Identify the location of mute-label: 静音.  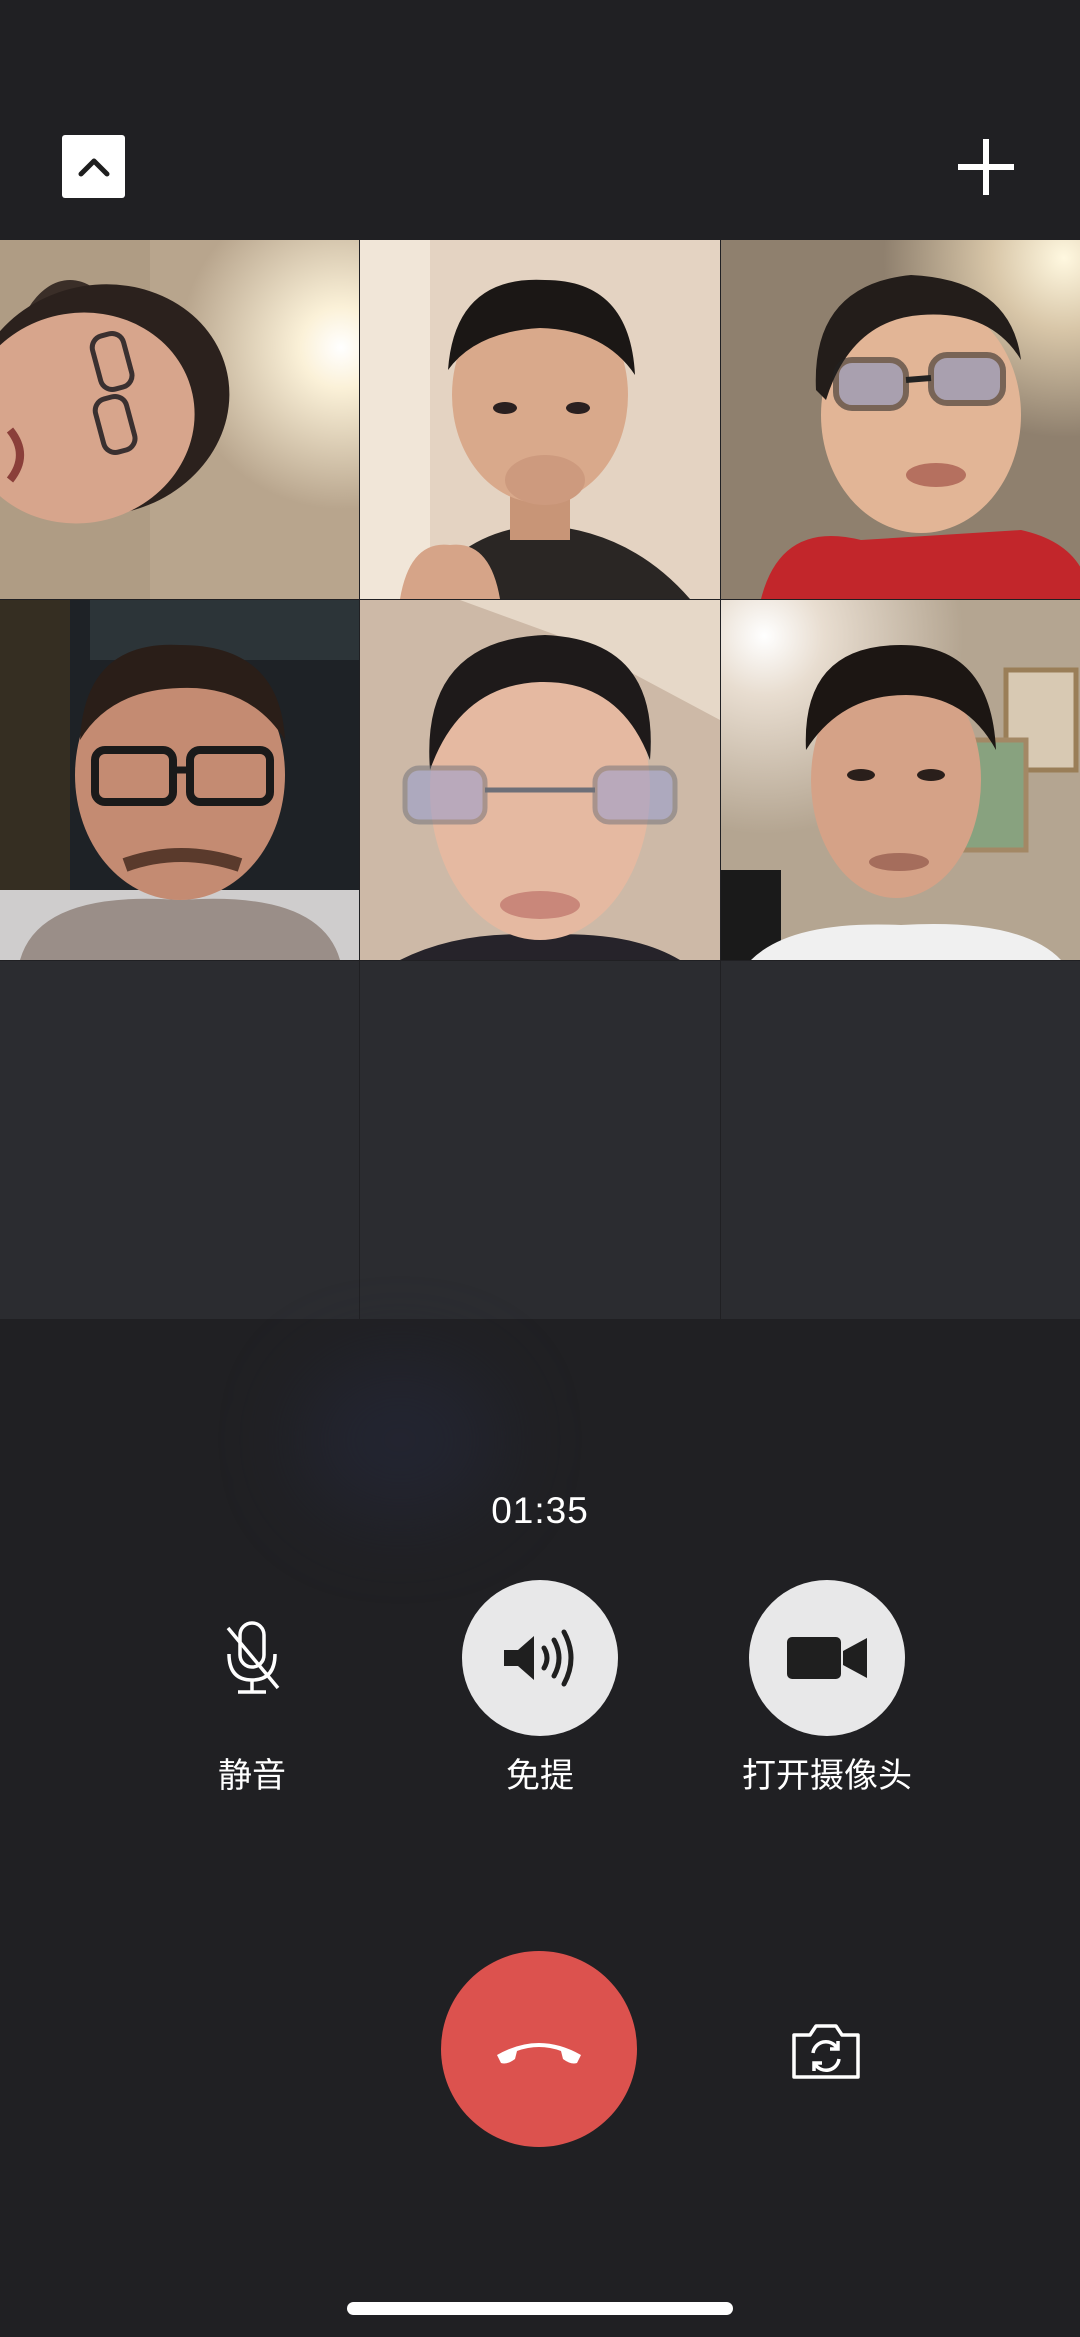
(252, 1776).